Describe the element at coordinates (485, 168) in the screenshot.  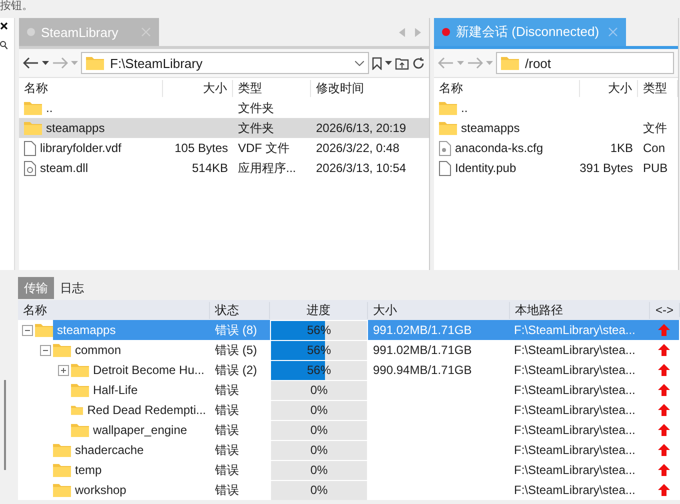
I see `file-cell: Identity.pub` at that location.